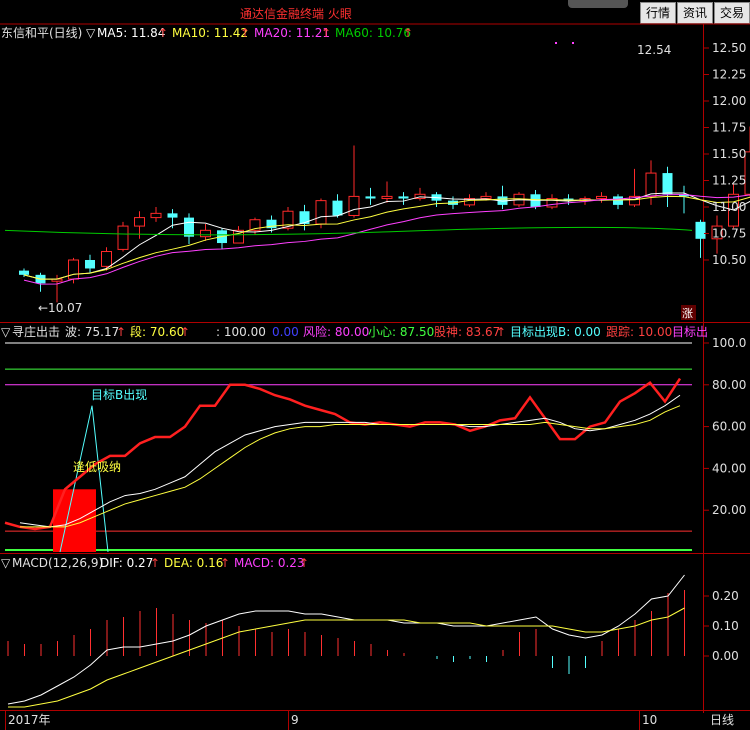 This screenshot has height=730, width=750. What do you see at coordinates (725, 656) in the screenshot?
I see `macd-tick-label: 0.00` at bounding box center [725, 656].